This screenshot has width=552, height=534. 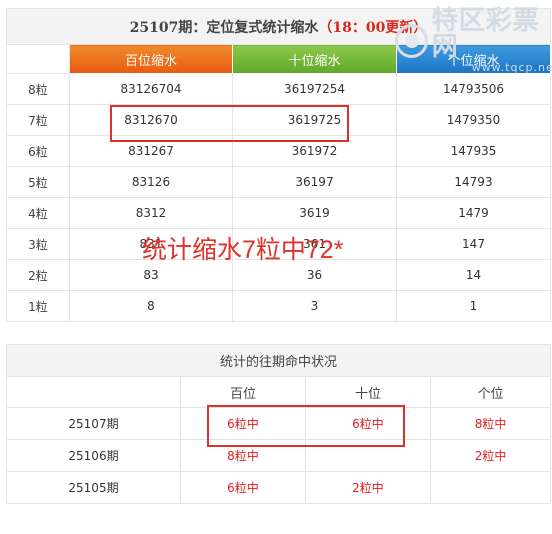 What do you see at coordinates (314, 182) in the screenshot?
I see `cell-shi: 36197` at bounding box center [314, 182].